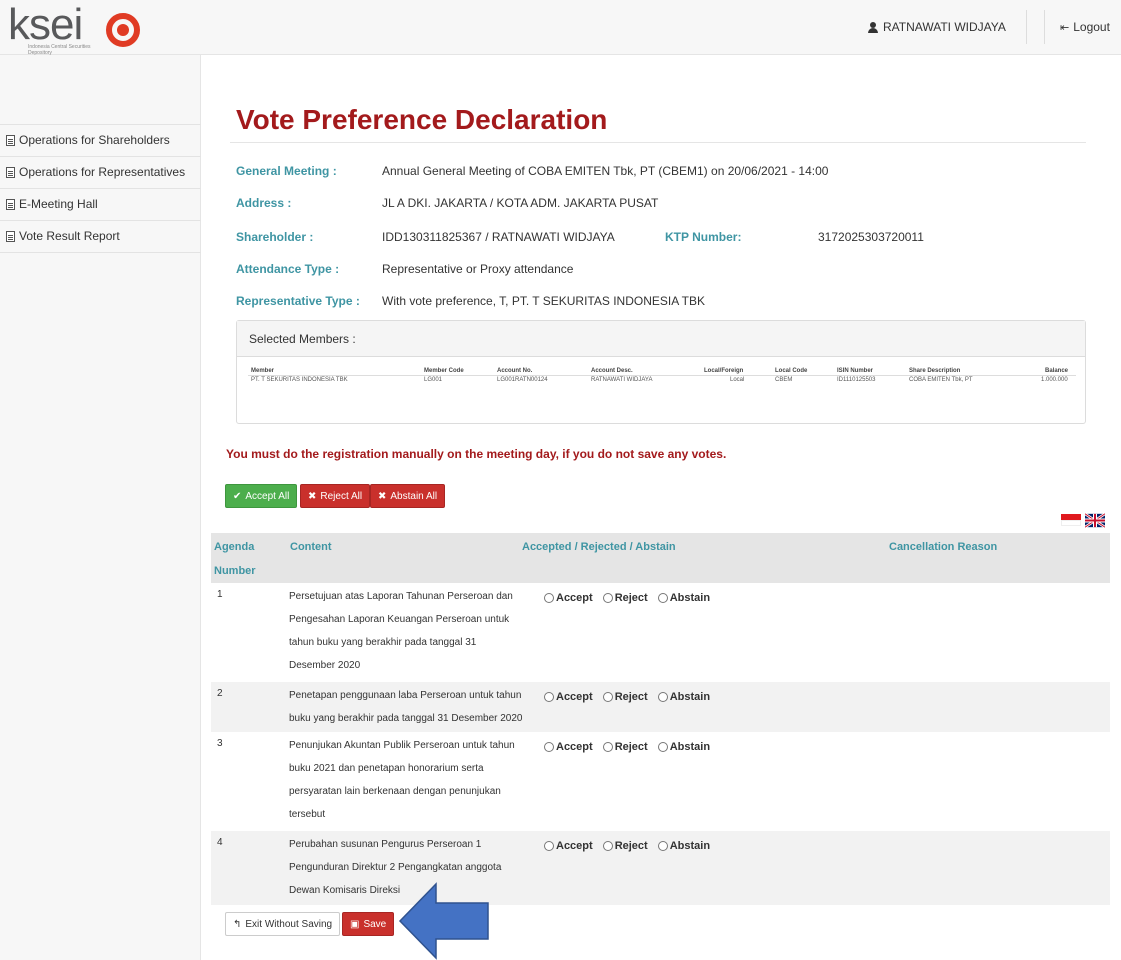 The height and width of the screenshot is (960, 1121). What do you see at coordinates (302, 339) in the screenshot?
I see `selected-members-title: Selected Members :` at bounding box center [302, 339].